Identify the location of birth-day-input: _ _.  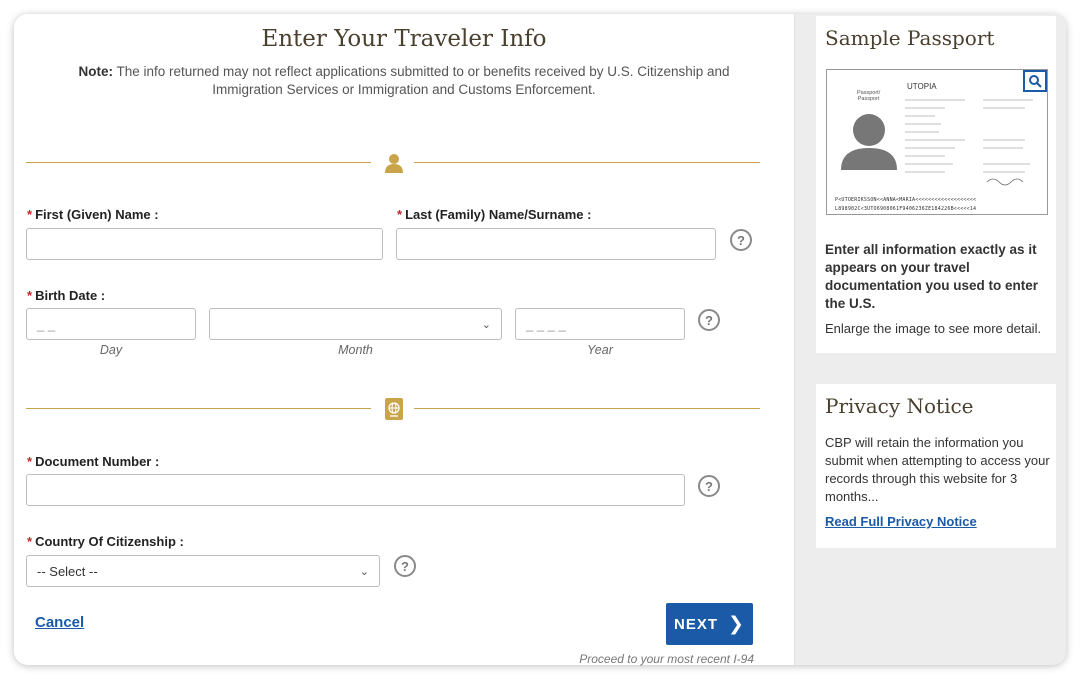
(111, 324).